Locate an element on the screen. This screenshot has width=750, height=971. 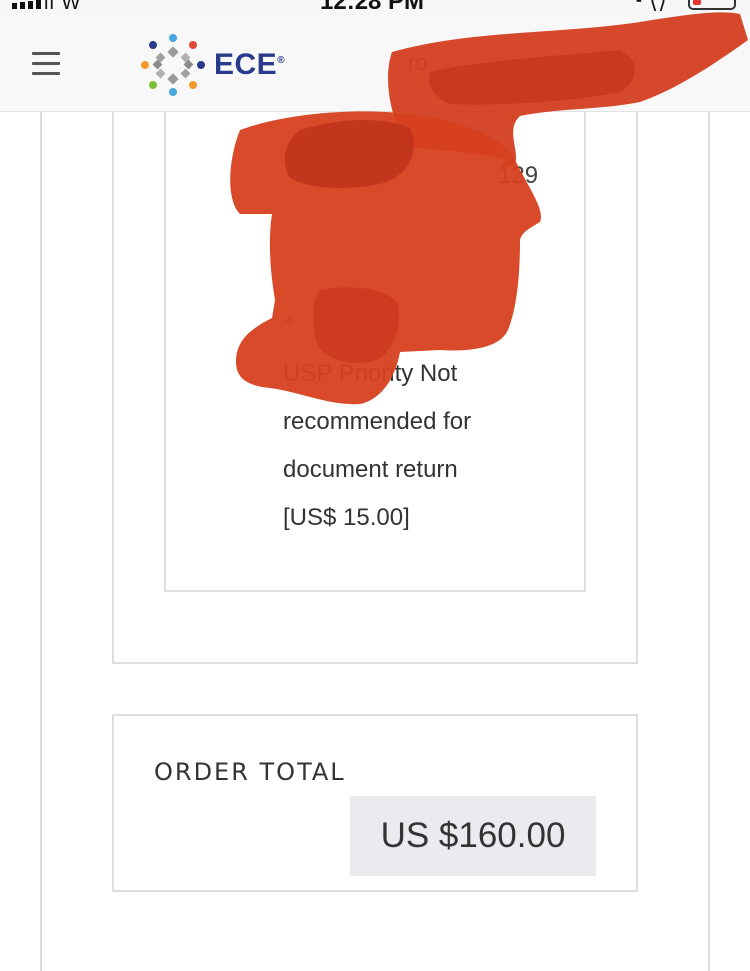
hamburger-icon is located at coordinates (46, 64).